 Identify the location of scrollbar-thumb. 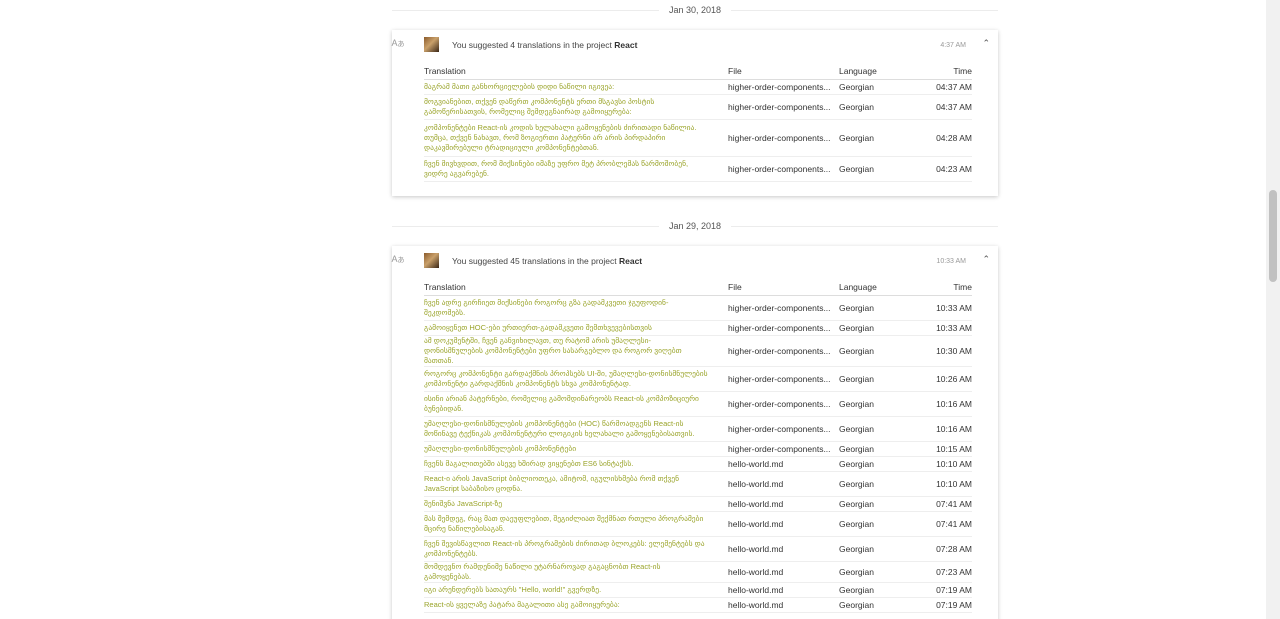
(1273, 236).